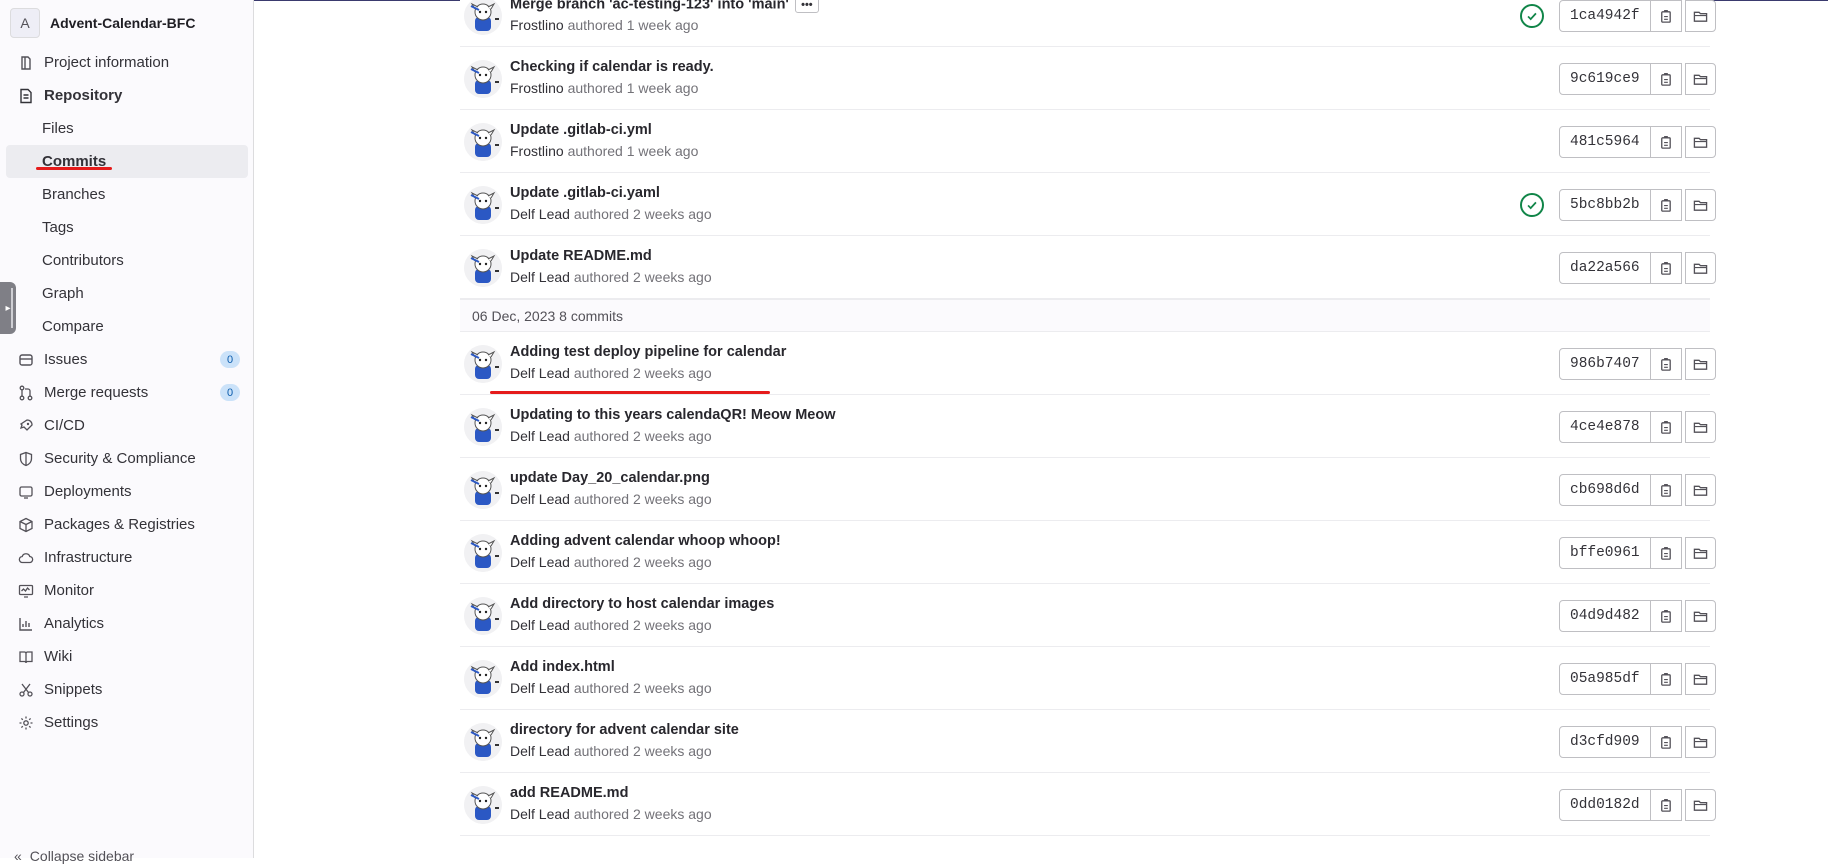  What do you see at coordinates (127, 590) in the screenshot?
I see `sidebar-item-monitor: Monitor` at bounding box center [127, 590].